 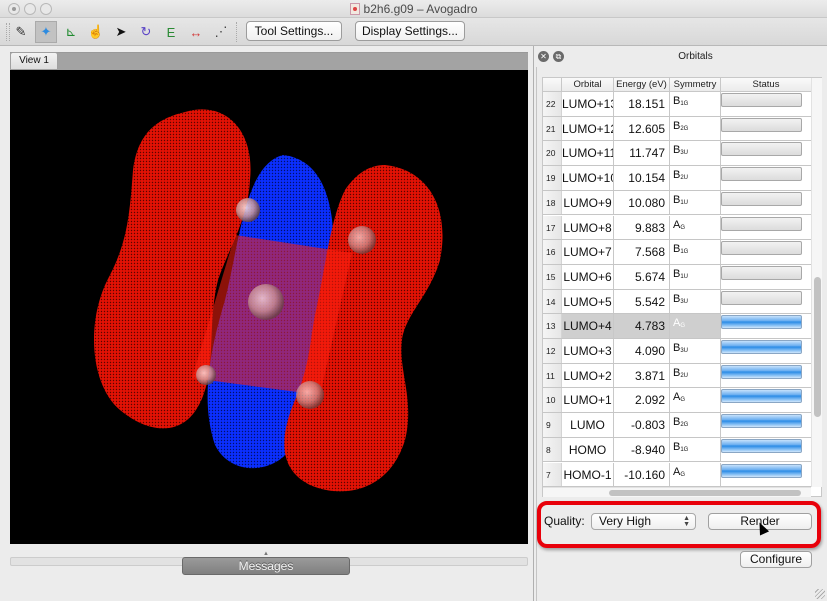 What do you see at coordinates (695, 202) in the screenshot?
I see `orbital-symmetry: B1U` at bounding box center [695, 202].